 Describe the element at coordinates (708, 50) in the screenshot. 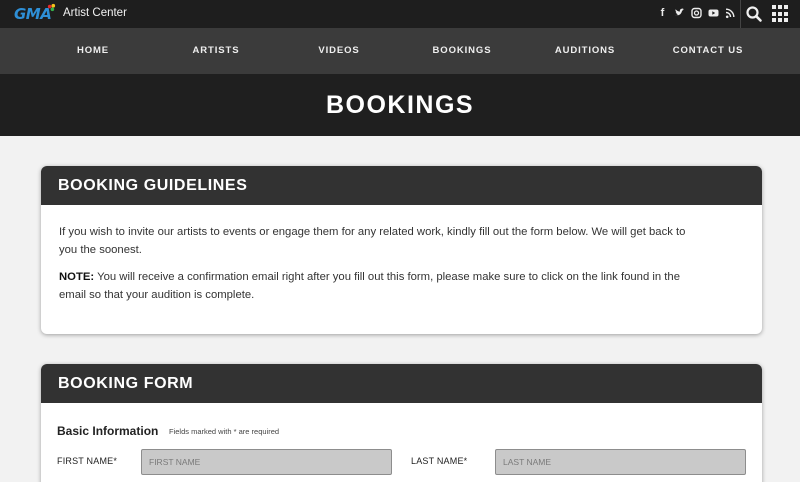

I see `nav-contact-us: CONTACT US` at that location.